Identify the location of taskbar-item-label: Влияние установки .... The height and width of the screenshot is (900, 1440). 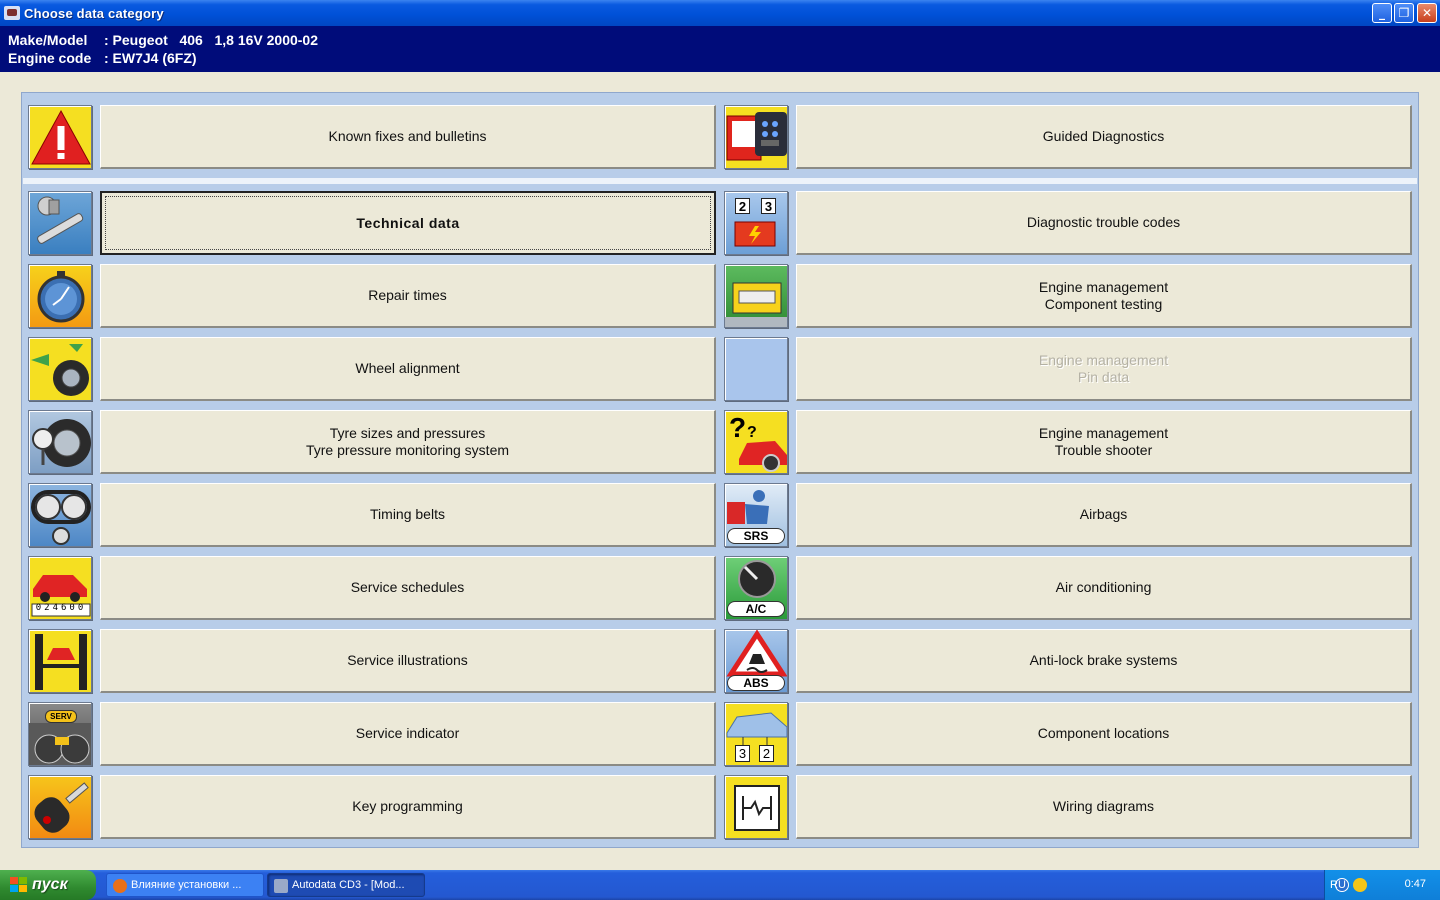
(186, 885).